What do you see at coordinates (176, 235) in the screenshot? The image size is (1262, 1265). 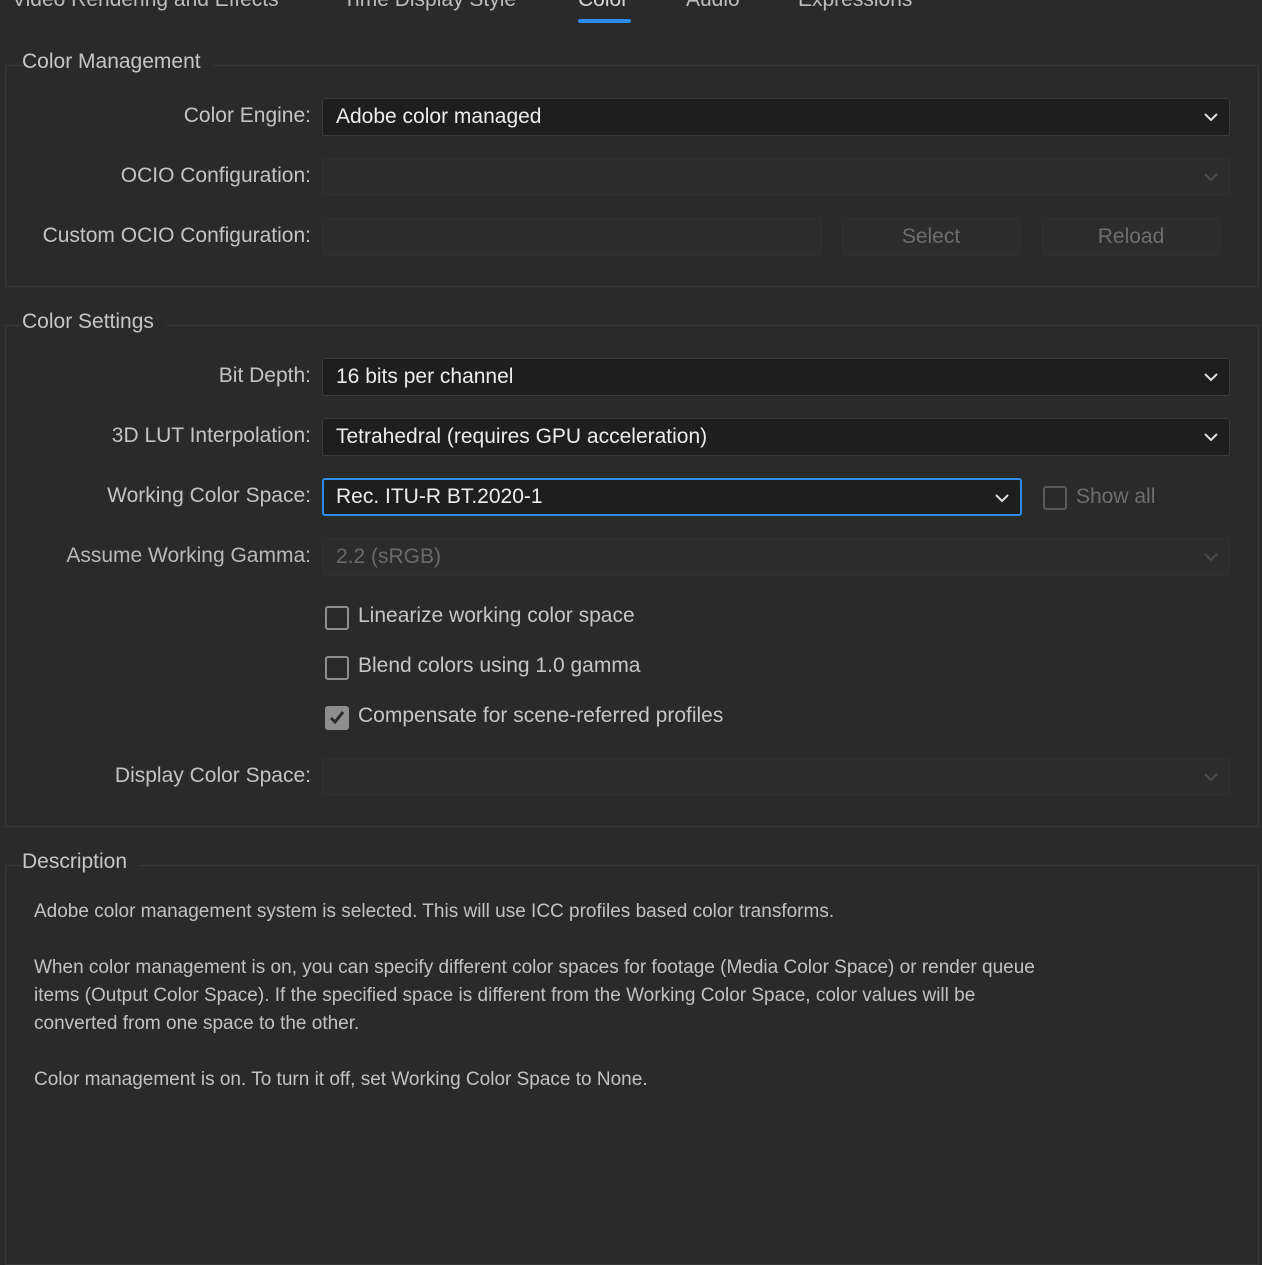 I see `custom-ocio-configuration-label: Custom OCIO Configuration:` at bounding box center [176, 235].